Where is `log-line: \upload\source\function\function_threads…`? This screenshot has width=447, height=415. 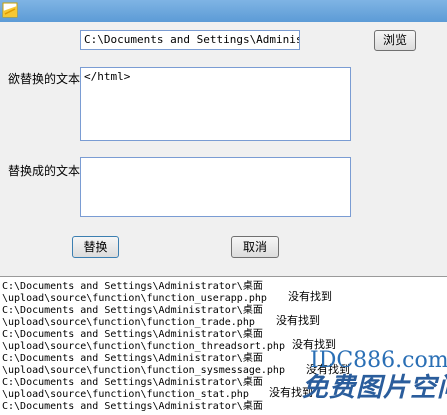 log-line: \upload\source\function\function_threads… is located at coordinates (143, 346).